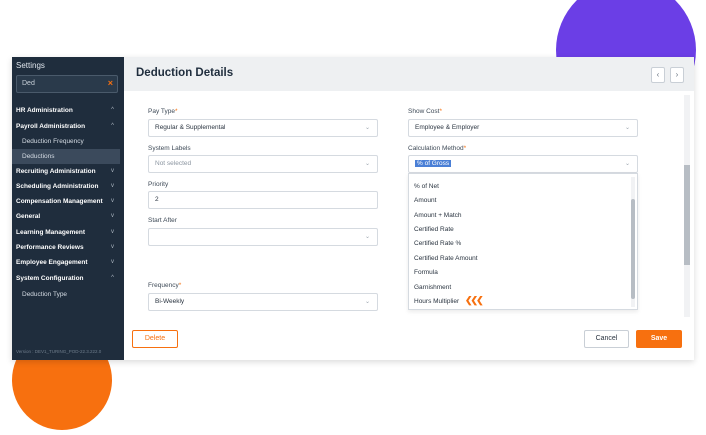 Image resolution: width=706 pixels, height=435 pixels. I want to click on sidebar-item-deduction-frequency: Deduction Frequency, so click(66, 141).